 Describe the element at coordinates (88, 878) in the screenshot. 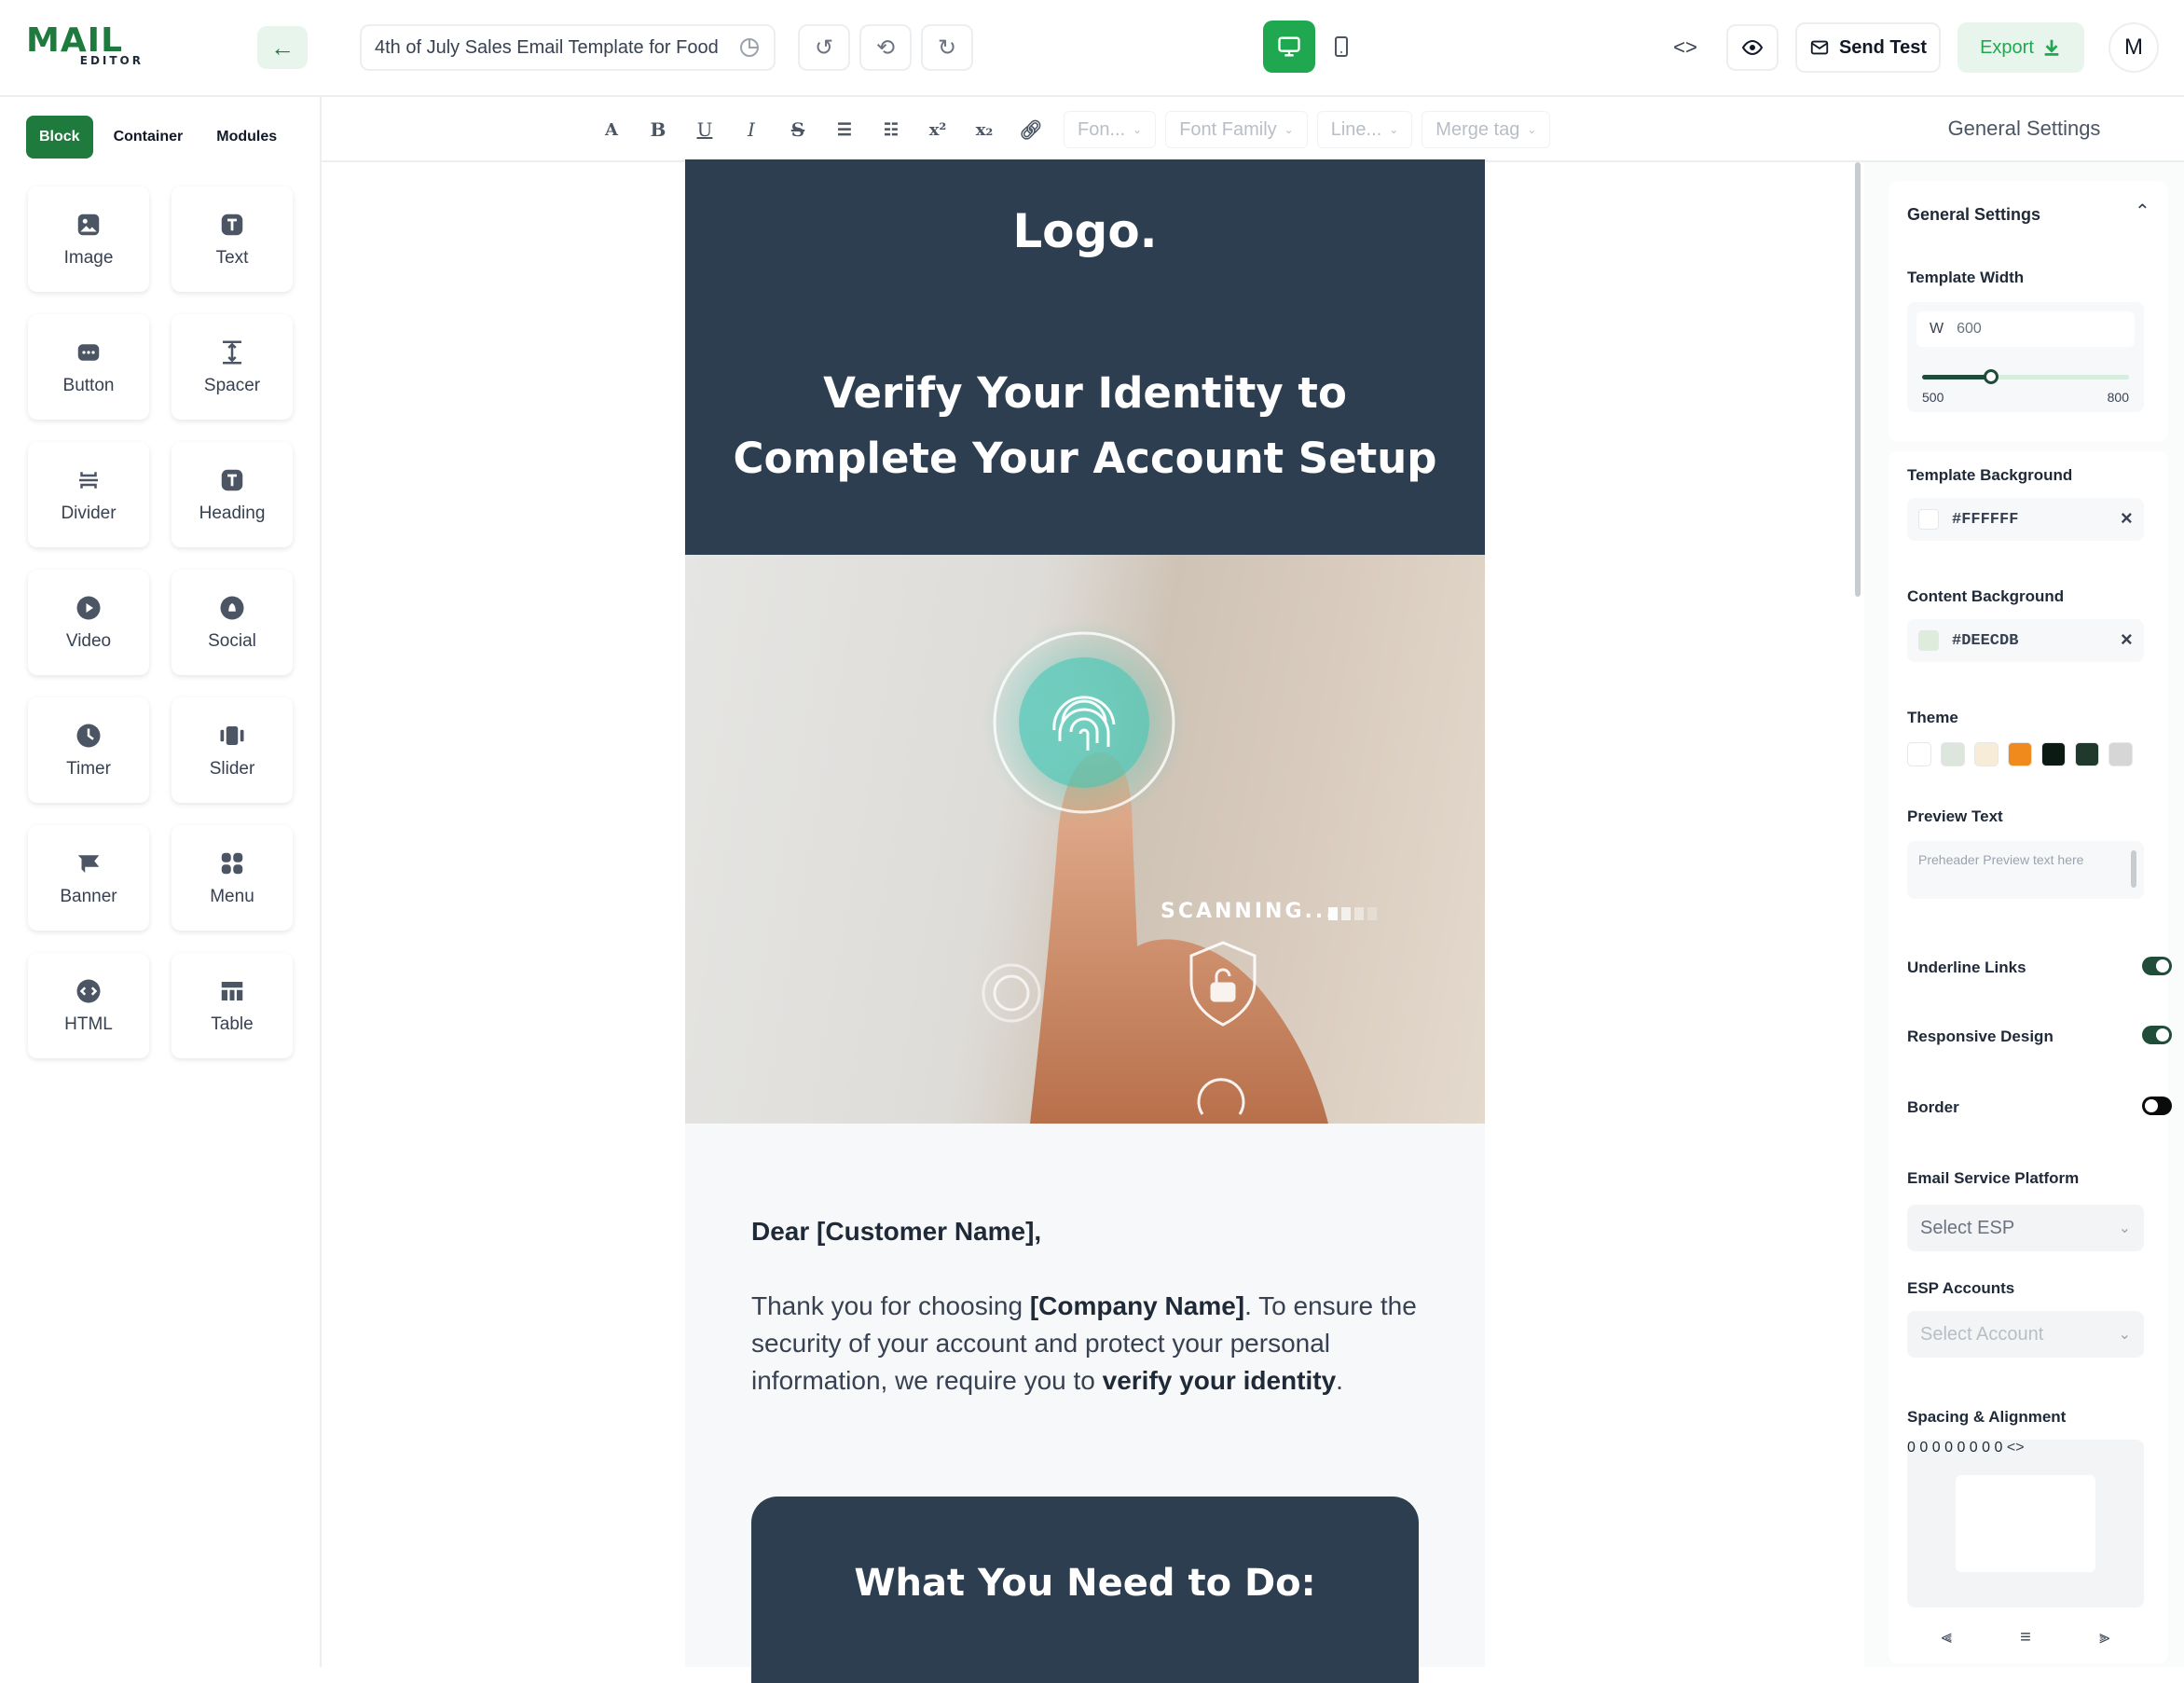

I see `block-banner: Banner` at that location.